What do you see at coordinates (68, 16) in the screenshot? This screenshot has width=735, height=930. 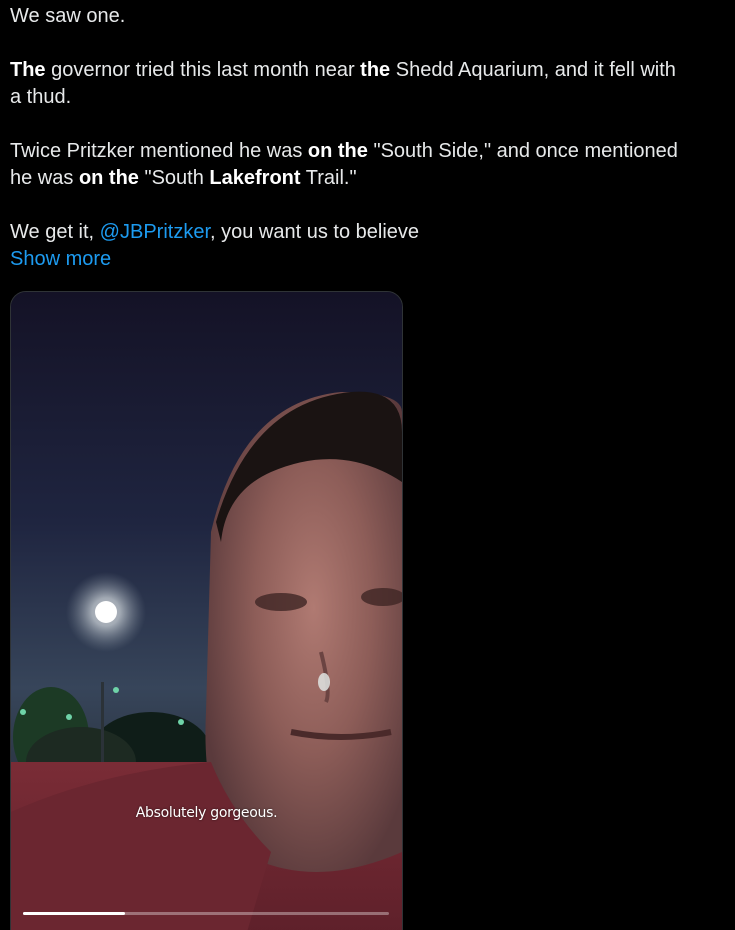 I see `text-span: We saw one.` at bounding box center [68, 16].